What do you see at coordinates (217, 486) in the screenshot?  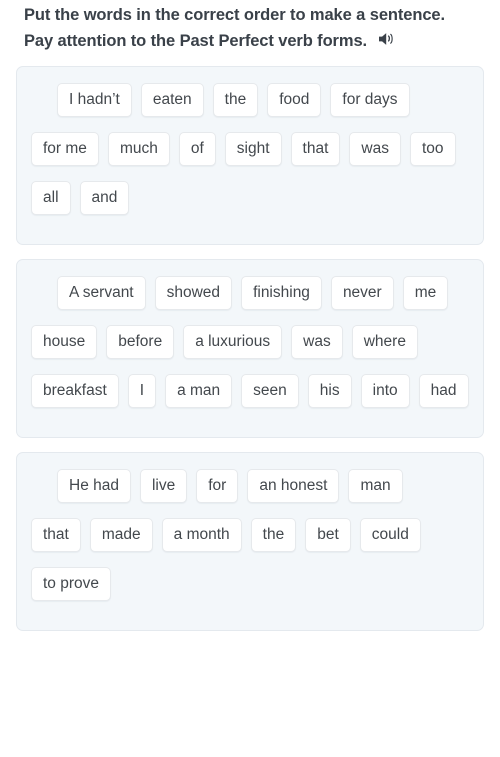 I see `word-chip: for` at bounding box center [217, 486].